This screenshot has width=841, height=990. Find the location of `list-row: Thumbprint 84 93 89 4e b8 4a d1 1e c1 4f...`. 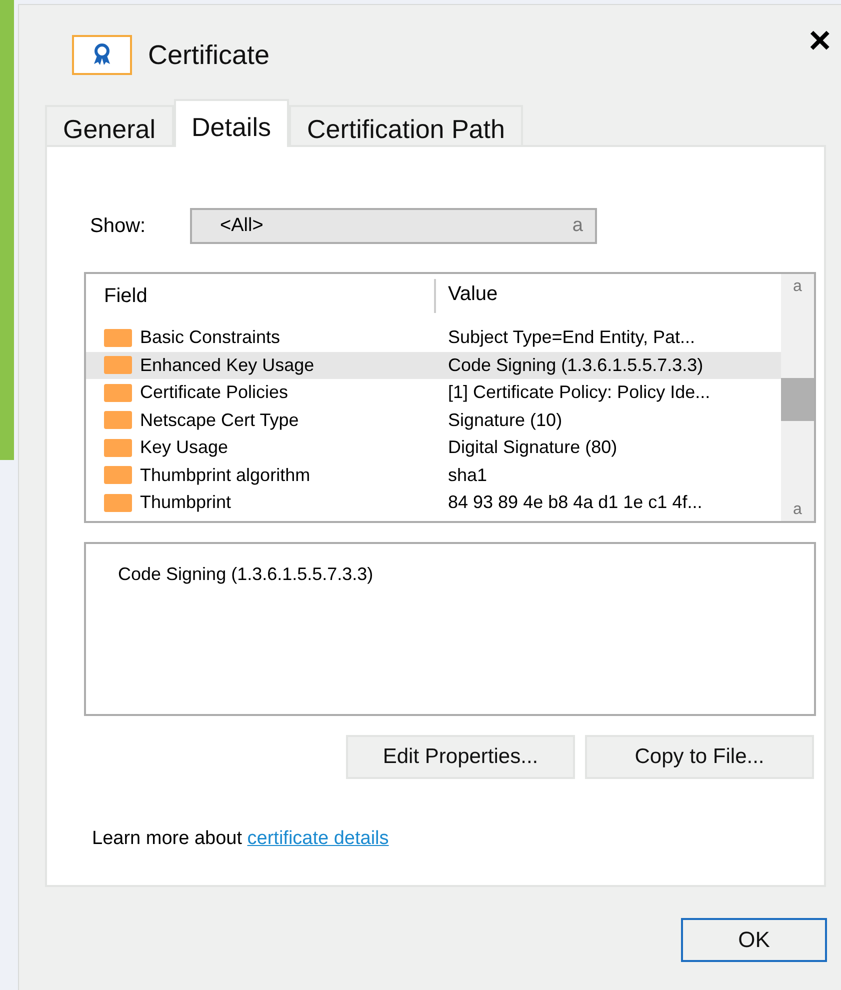

list-row: Thumbprint 84 93 89 4e b8 4a d1 1e c1 4f... is located at coordinates (433, 502).